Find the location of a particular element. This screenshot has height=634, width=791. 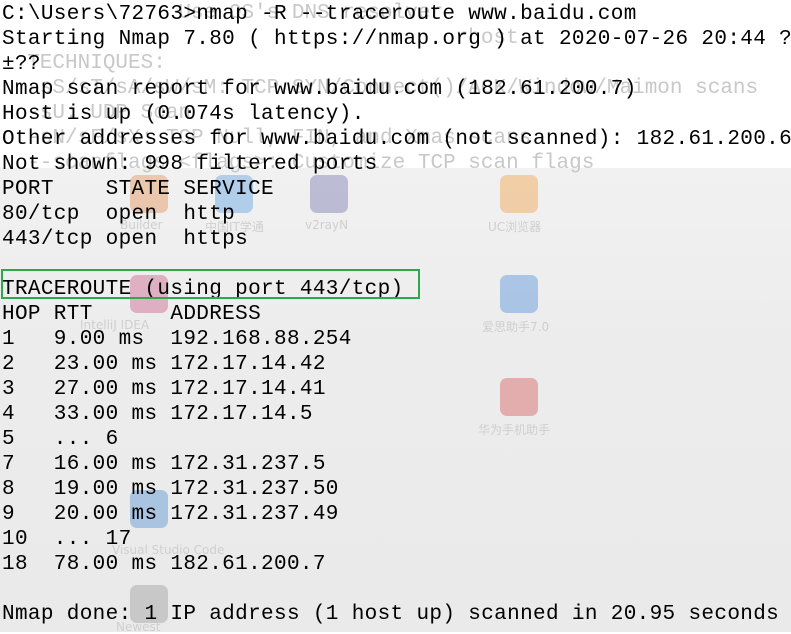

hop-table-row: 7 16.00 ms 172.31.237.5 is located at coordinates (164, 464).